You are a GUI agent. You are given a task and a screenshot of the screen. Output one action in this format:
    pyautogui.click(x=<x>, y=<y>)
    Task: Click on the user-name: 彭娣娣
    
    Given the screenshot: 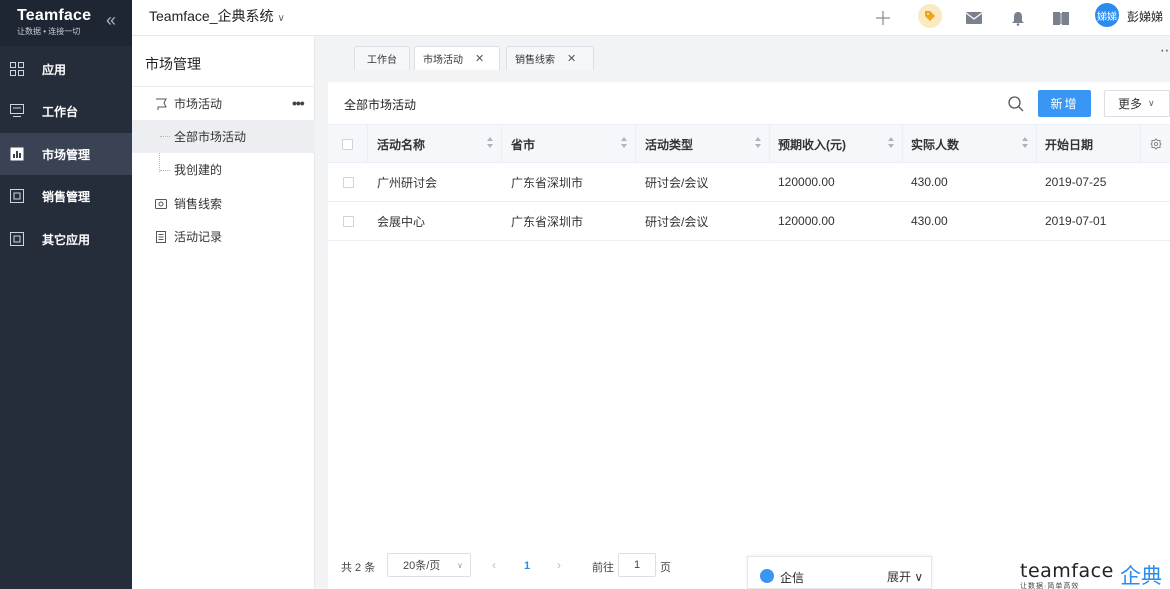 What is the action you would take?
    pyautogui.click(x=1145, y=16)
    